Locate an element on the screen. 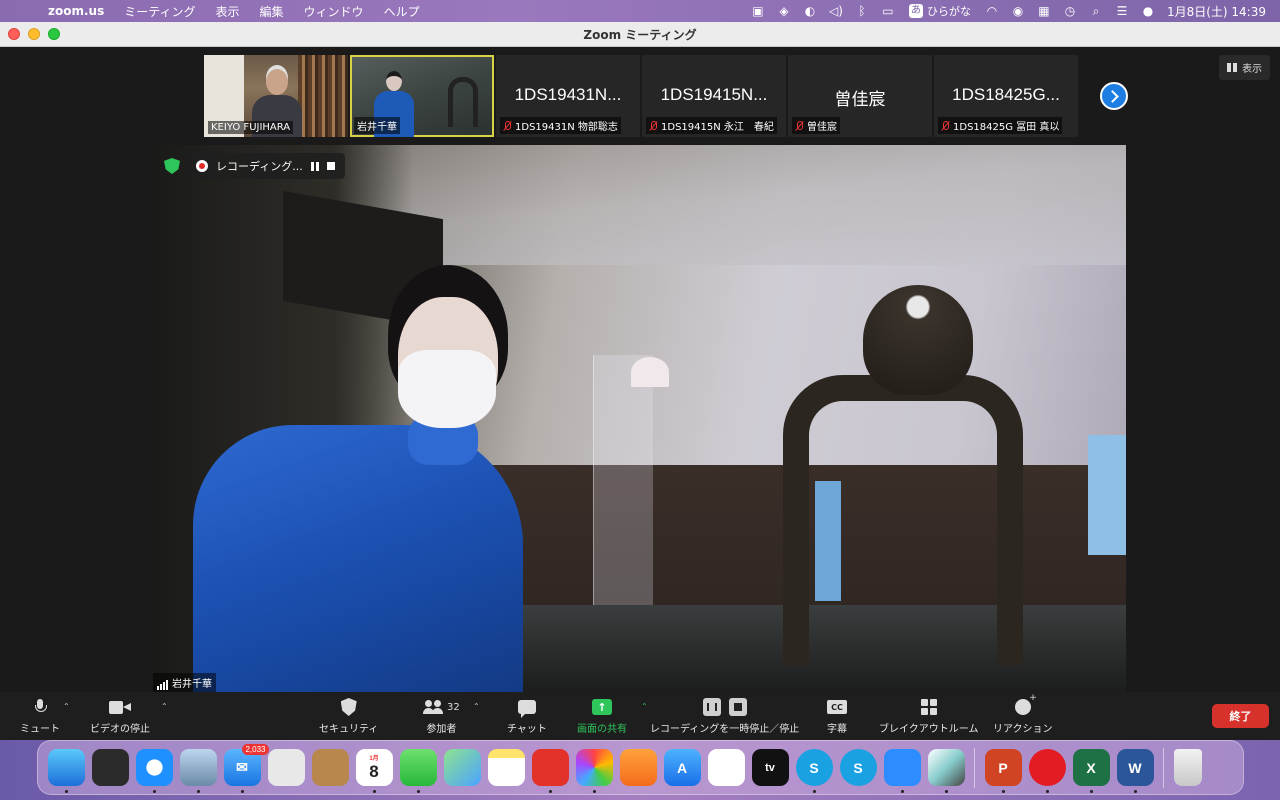 The width and height of the screenshot is (1280, 800). calendar-icon: 1月 8 is located at coordinates (374, 771).